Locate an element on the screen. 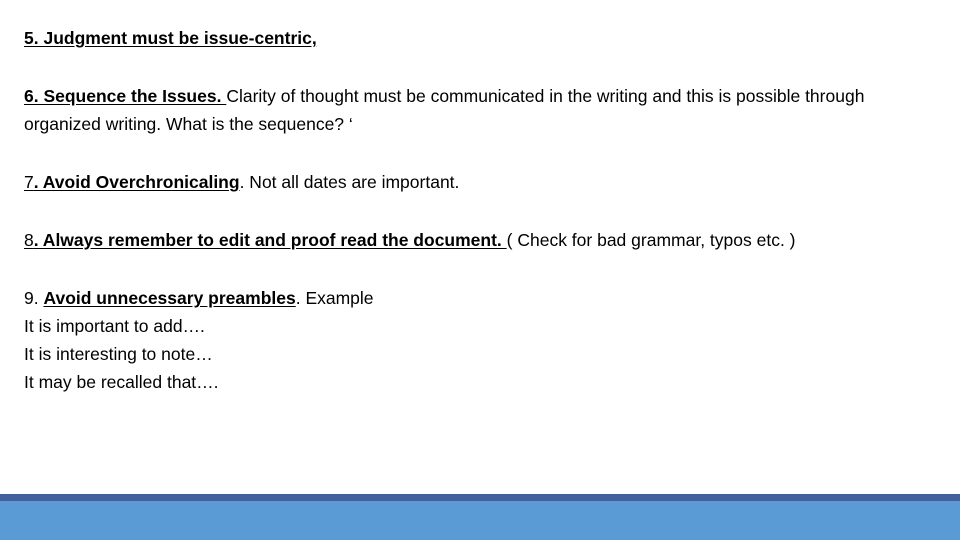  item-7-number: 7 is located at coordinates (29, 182).